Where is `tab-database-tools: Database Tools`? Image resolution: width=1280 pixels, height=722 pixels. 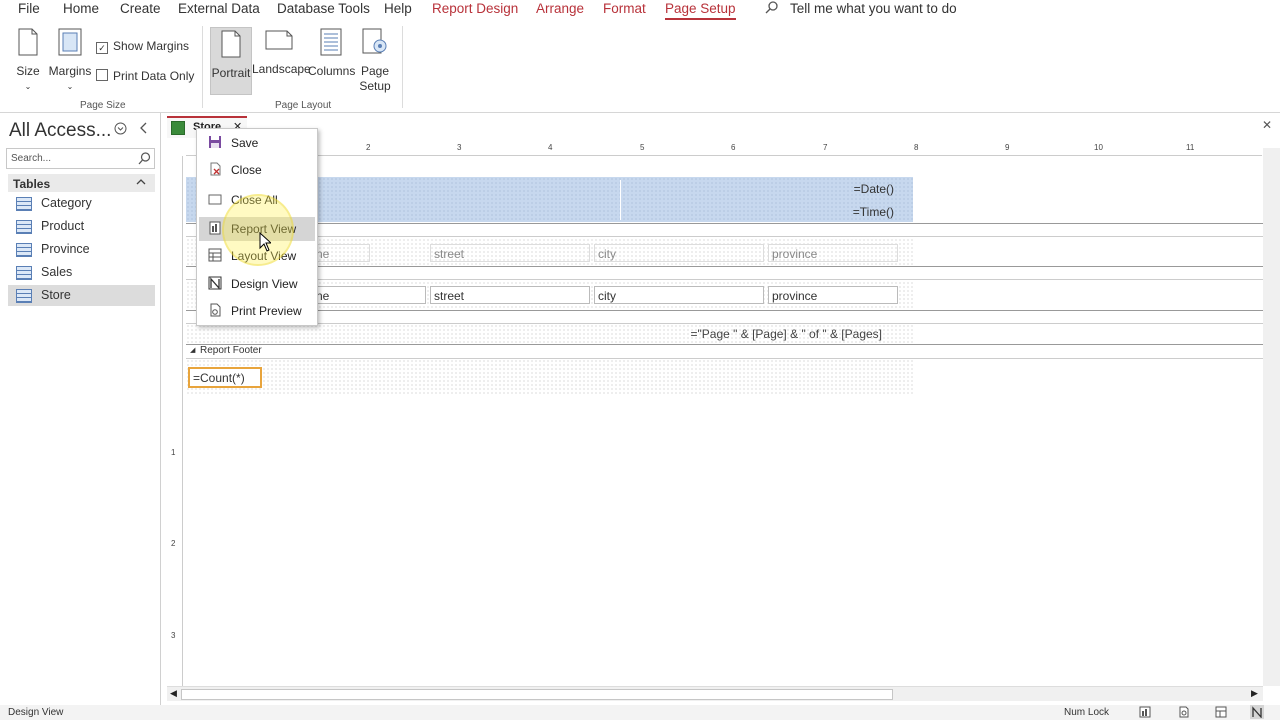
tab-database-tools: Database Tools is located at coordinates (323, 8).